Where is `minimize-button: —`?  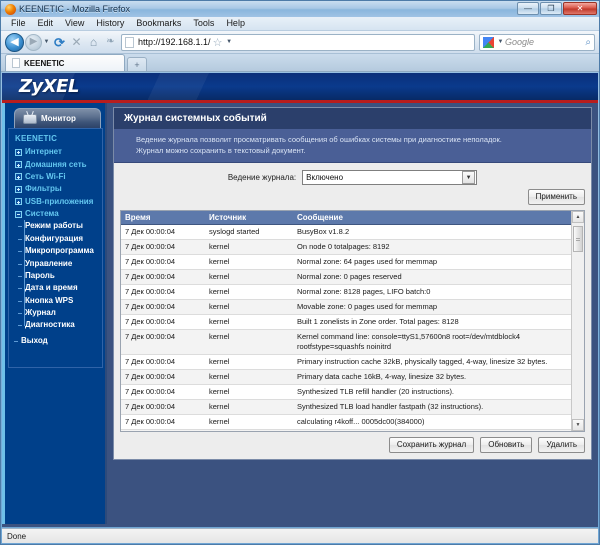
minimize-button: — is located at coordinates (528, 8).